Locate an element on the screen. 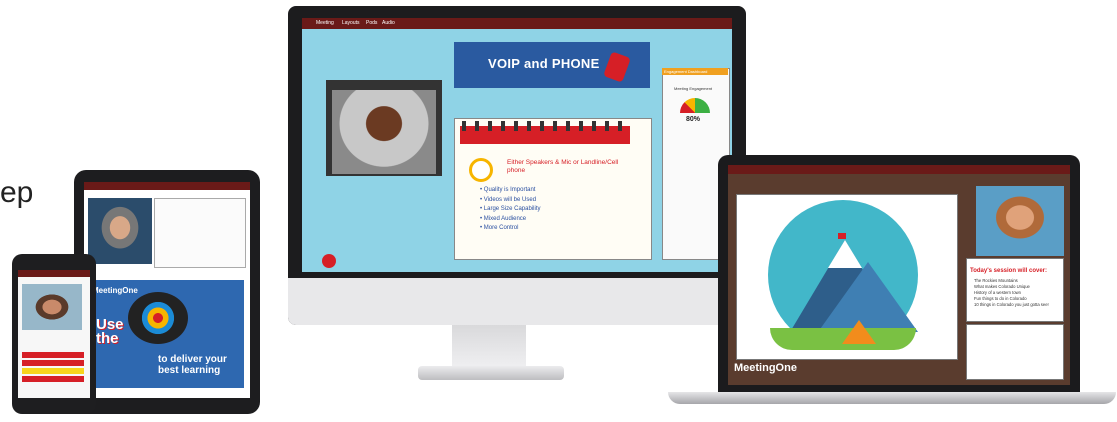  poll-pod is located at coordinates (200, 233).